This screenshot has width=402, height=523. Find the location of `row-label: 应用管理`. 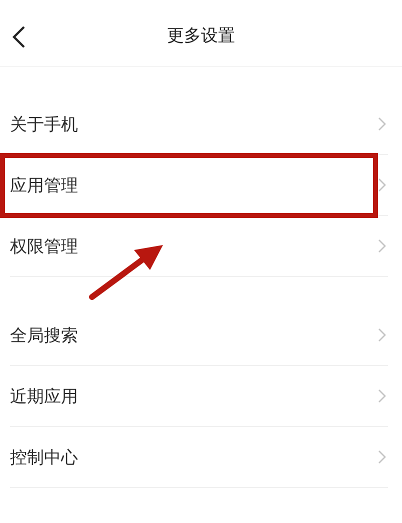

row-label: 应用管理 is located at coordinates (44, 185).